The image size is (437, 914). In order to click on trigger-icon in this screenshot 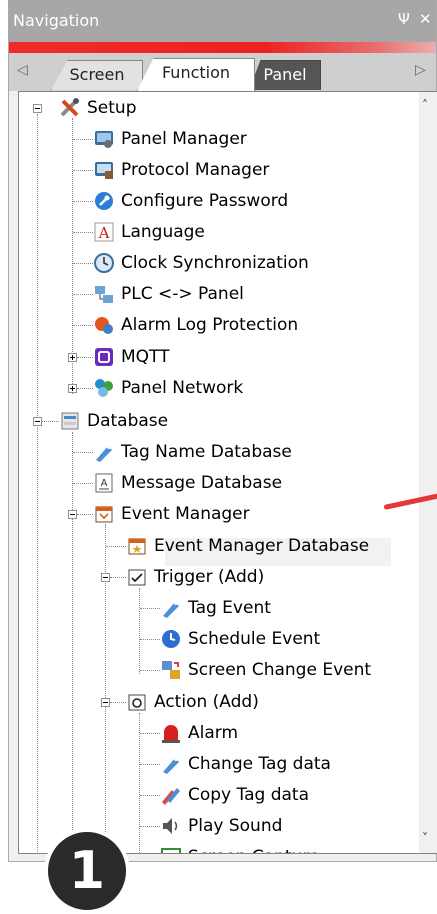, I will do `click(137, 577)`.